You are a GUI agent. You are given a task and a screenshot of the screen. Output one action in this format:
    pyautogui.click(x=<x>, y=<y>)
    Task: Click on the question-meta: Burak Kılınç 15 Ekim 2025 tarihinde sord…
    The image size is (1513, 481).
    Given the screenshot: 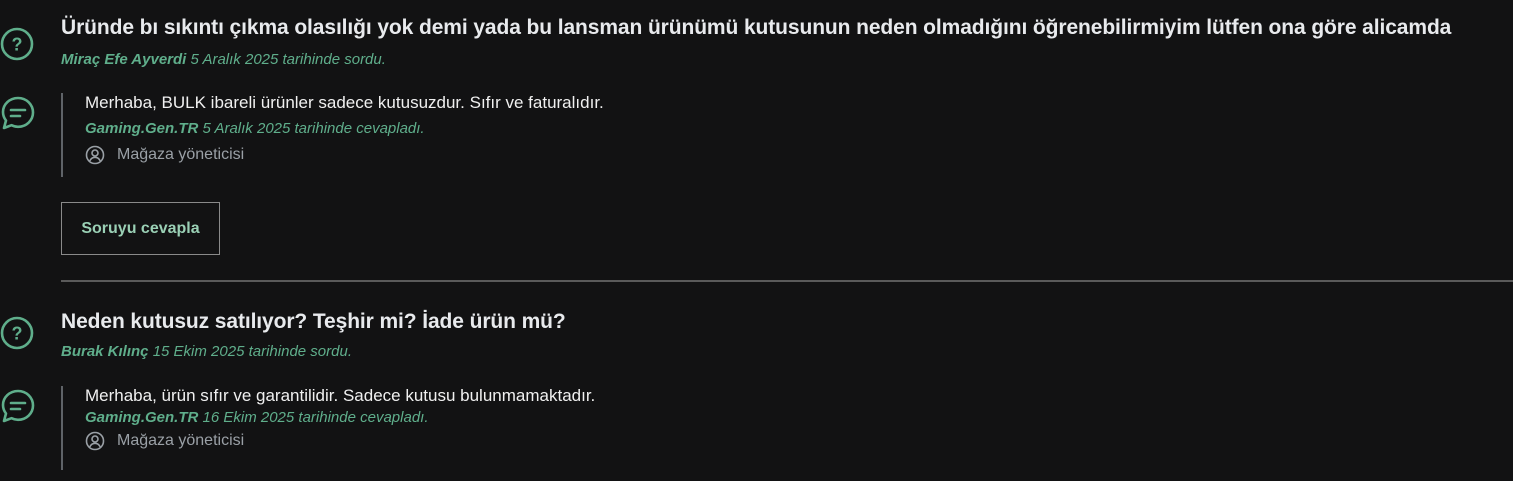 What is the action you would take?
    pyautogui.click(x=206, y=351)
    